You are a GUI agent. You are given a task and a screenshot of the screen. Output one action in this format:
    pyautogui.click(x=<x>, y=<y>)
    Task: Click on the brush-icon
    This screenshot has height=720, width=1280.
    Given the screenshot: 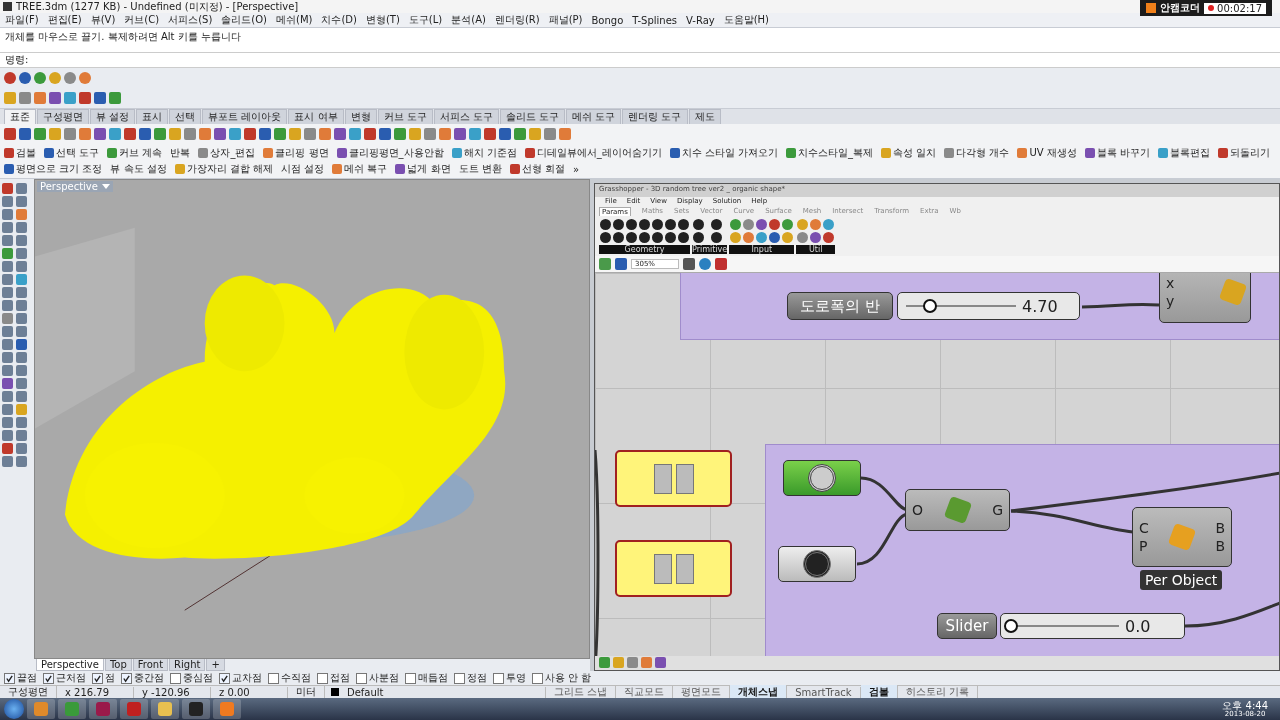 What is the action you would take?
    pyautogui.click(x=721, y=264)
    